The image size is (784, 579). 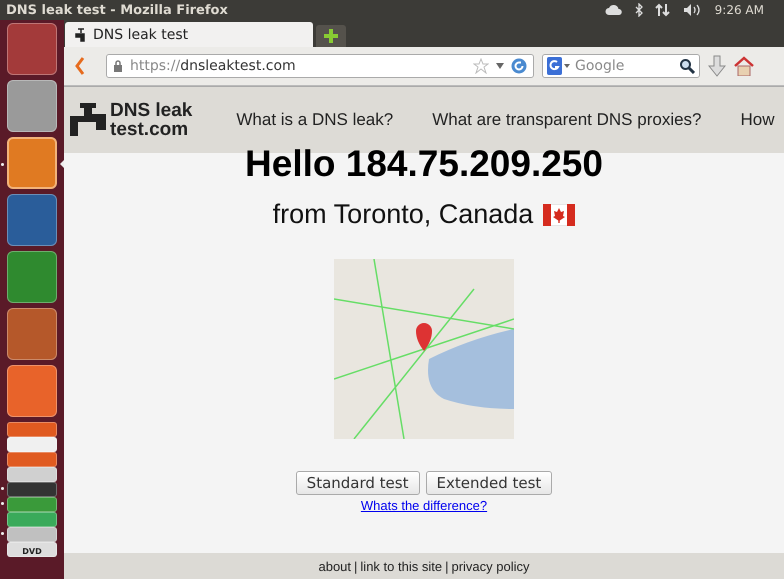 I want to click on site-logo: DNS leak test.com, so click(x=131, y=120).